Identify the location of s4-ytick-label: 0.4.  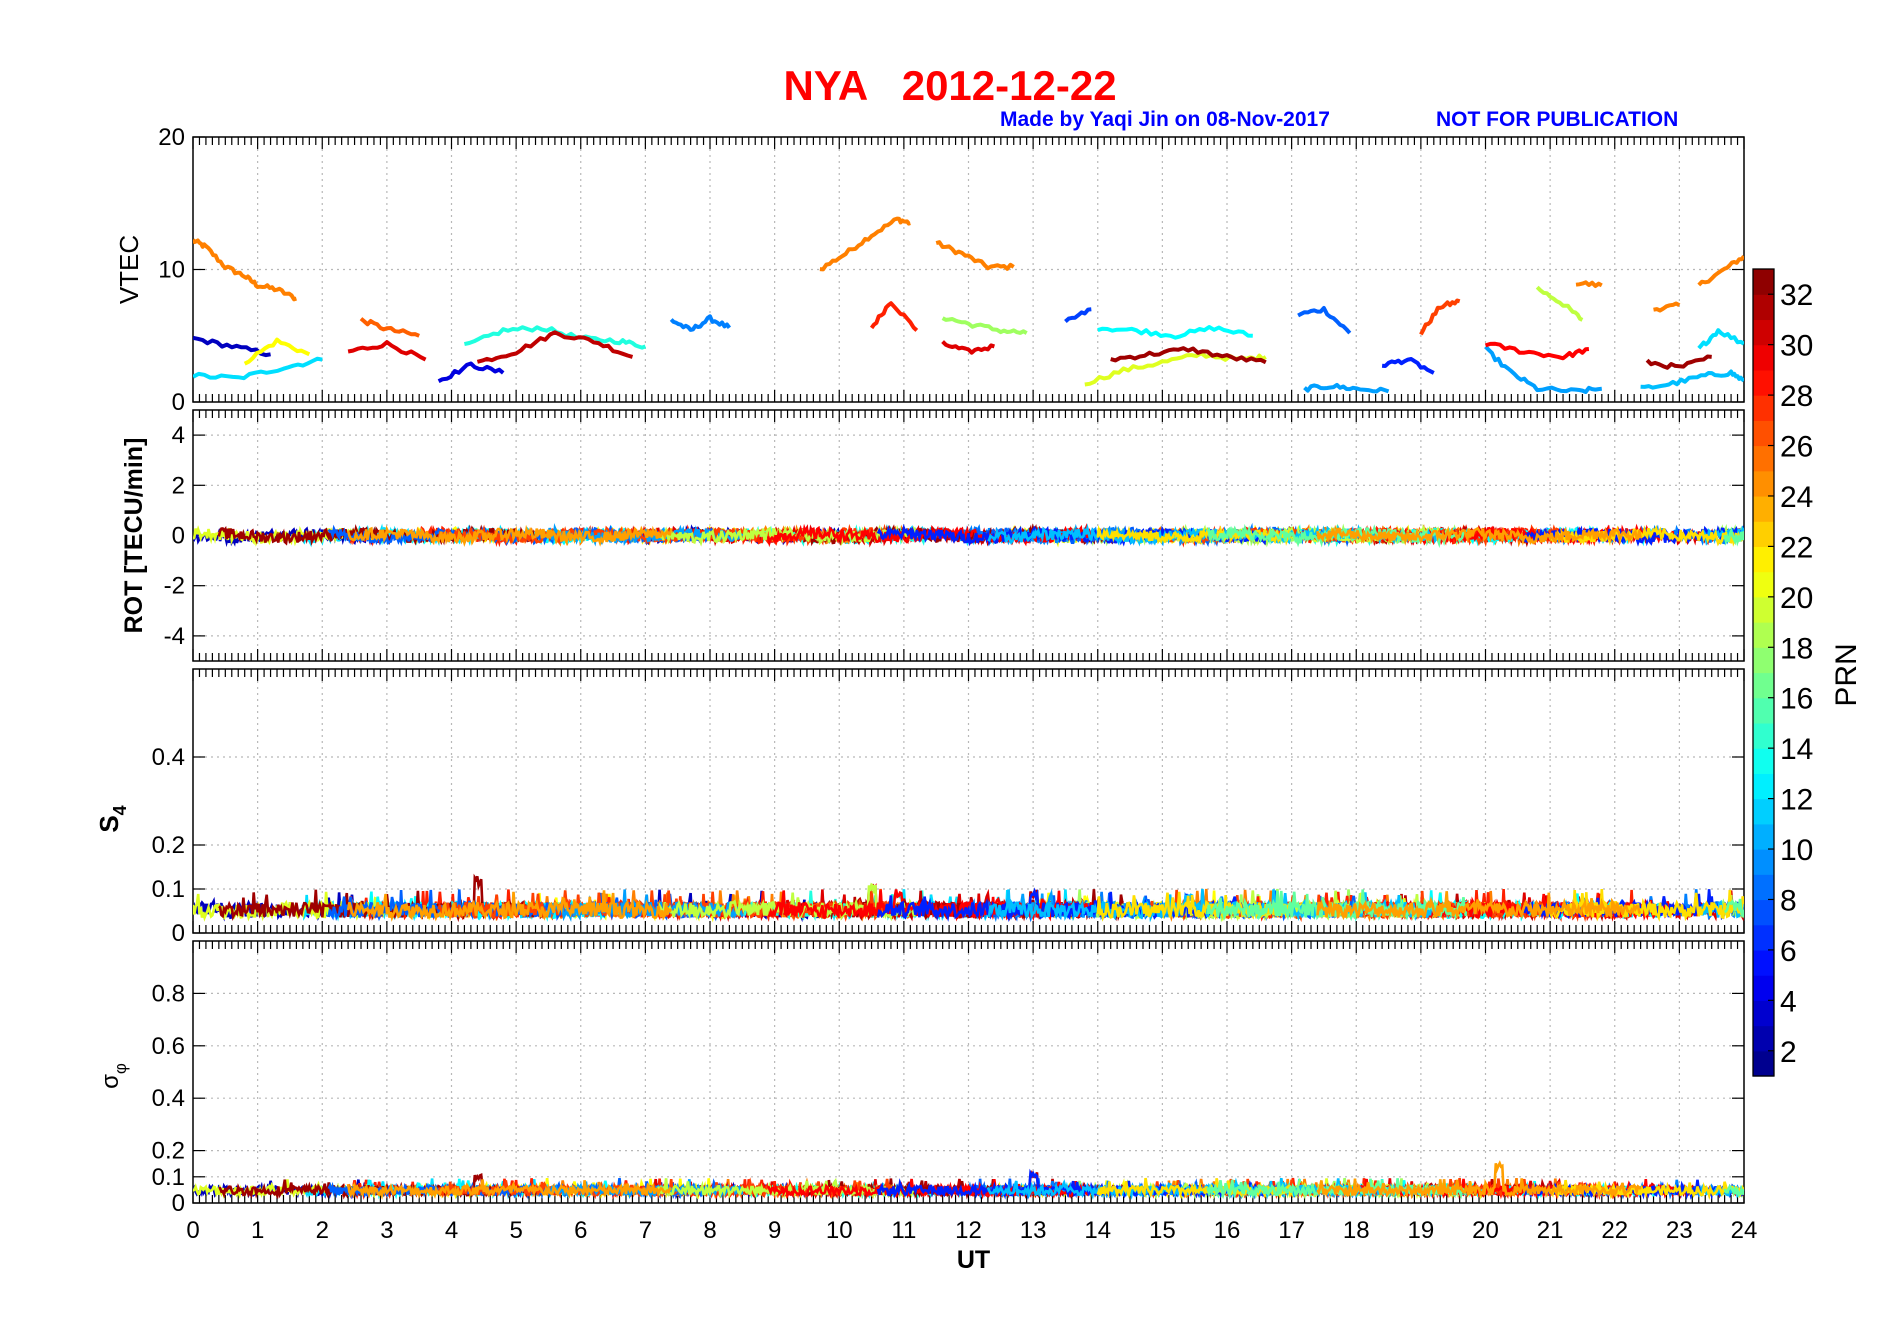
(168, 757).